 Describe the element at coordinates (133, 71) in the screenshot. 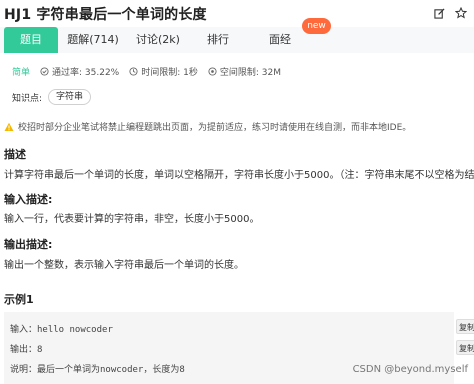

I see `clock-icon` at that location.